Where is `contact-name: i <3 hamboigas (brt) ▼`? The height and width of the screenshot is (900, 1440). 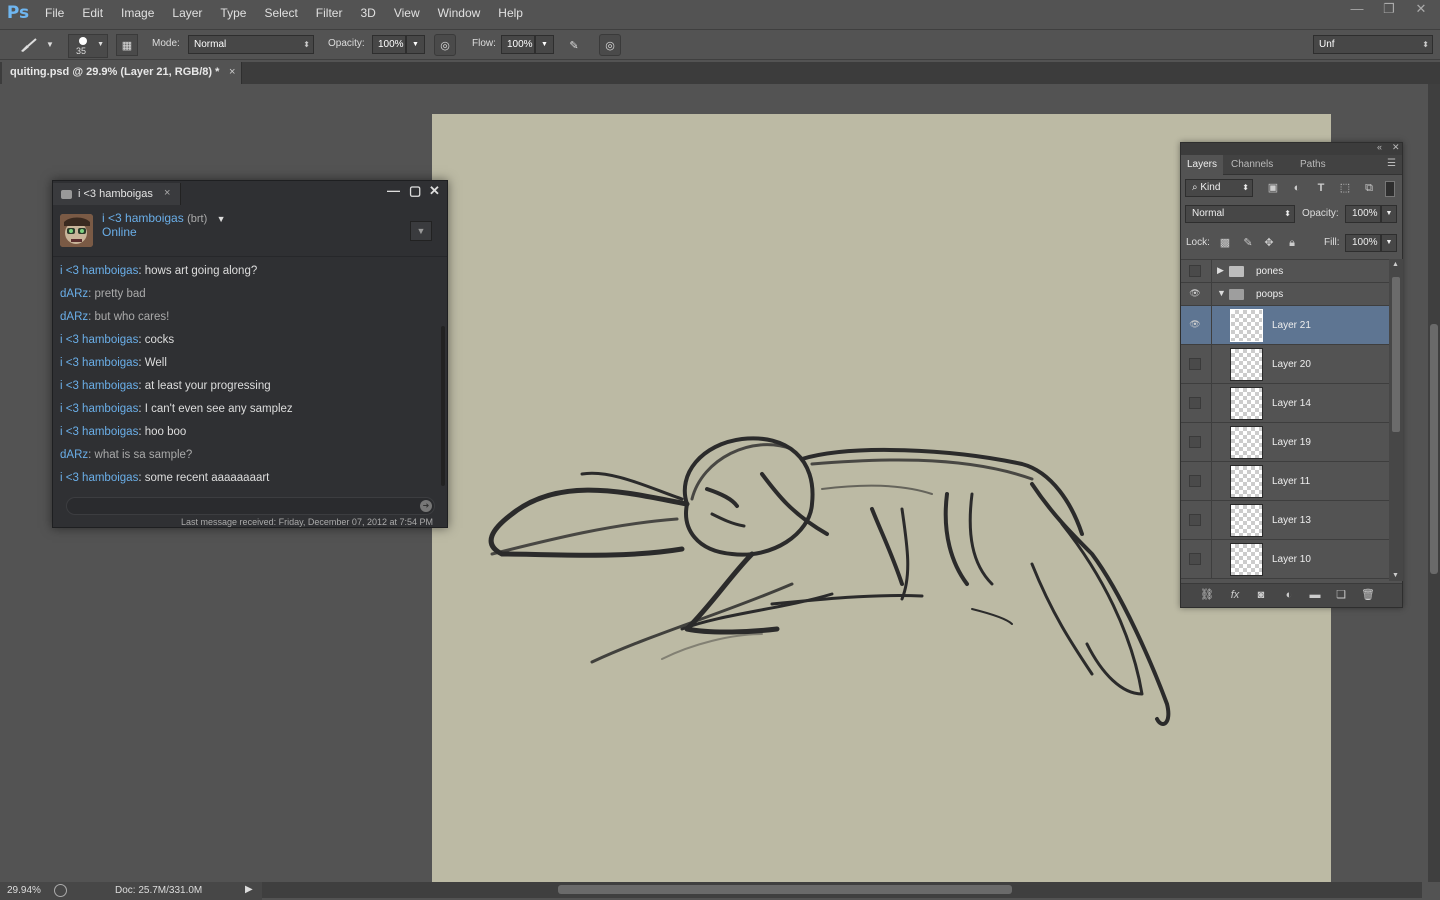 contact-name: i <3 hamboigas (brt) ▼ is located at coordinates (164, 218).